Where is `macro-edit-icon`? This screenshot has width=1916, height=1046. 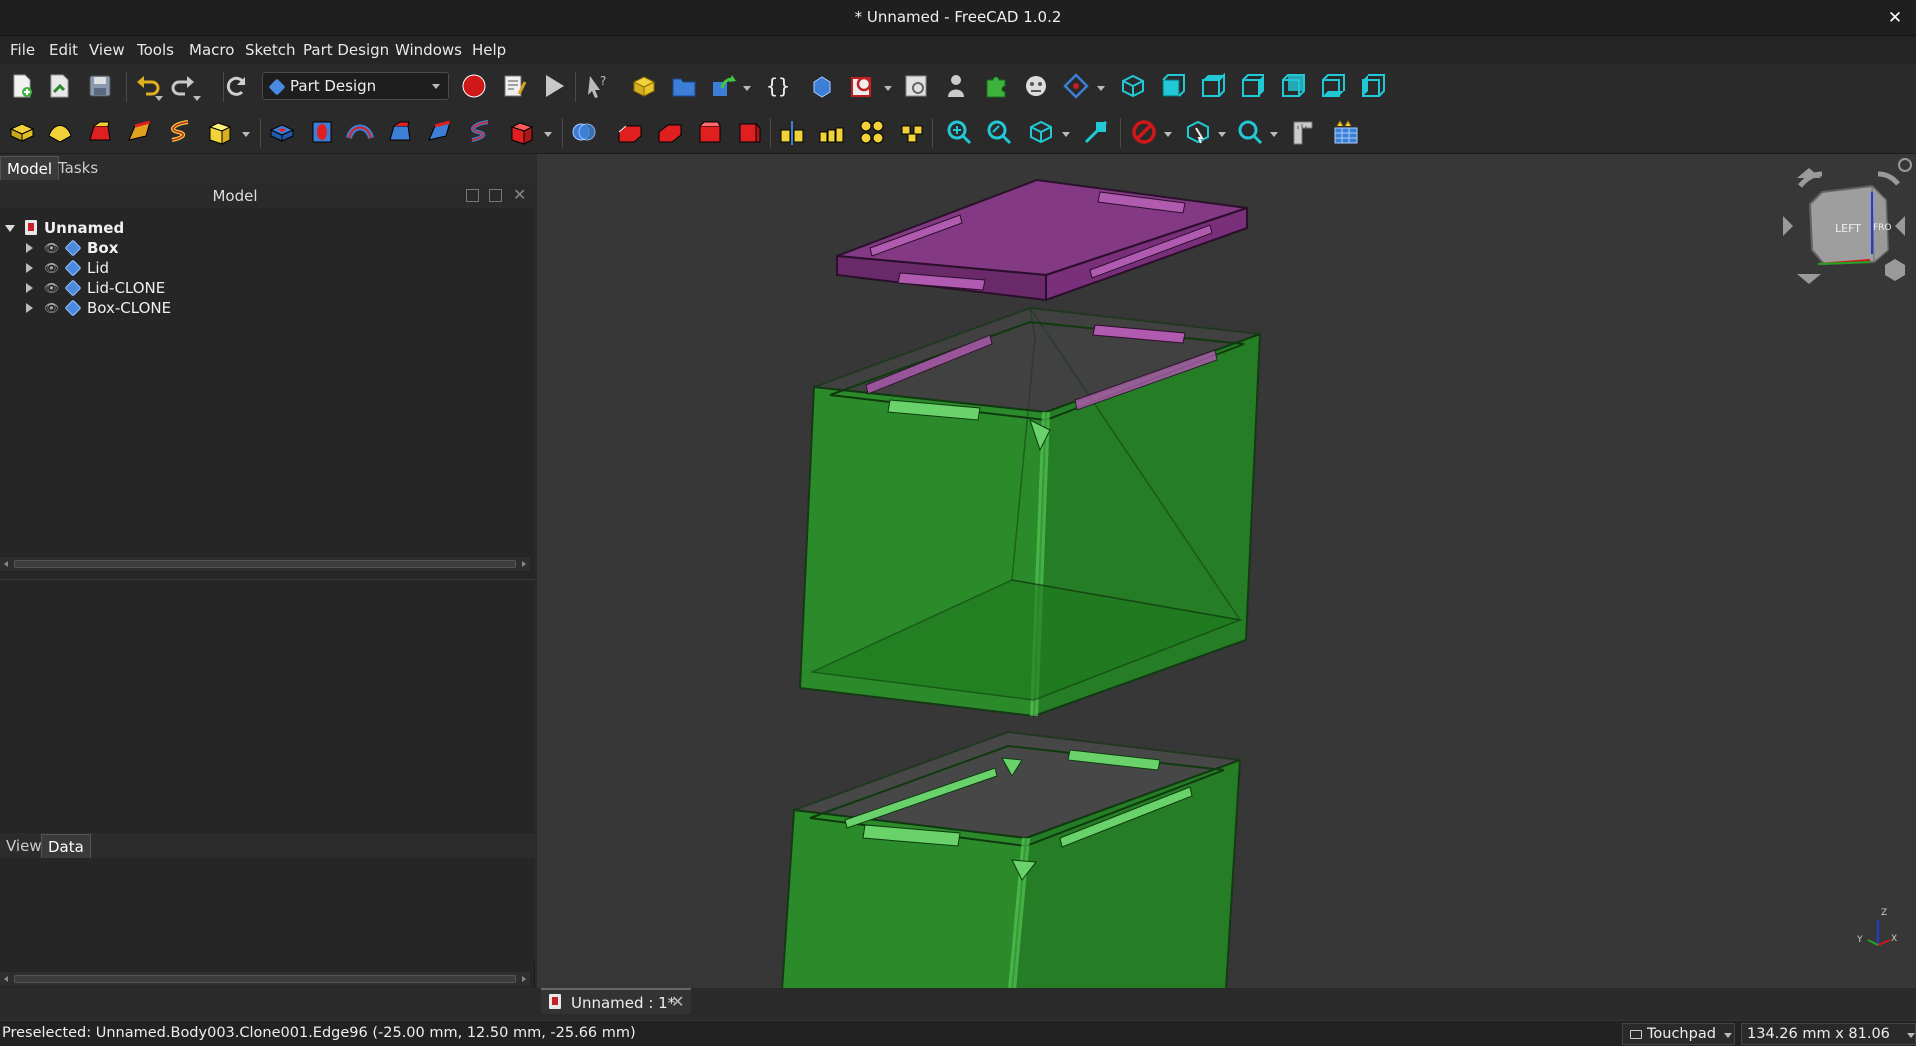
macro-edit-icon is located at coordinates (514, 86).